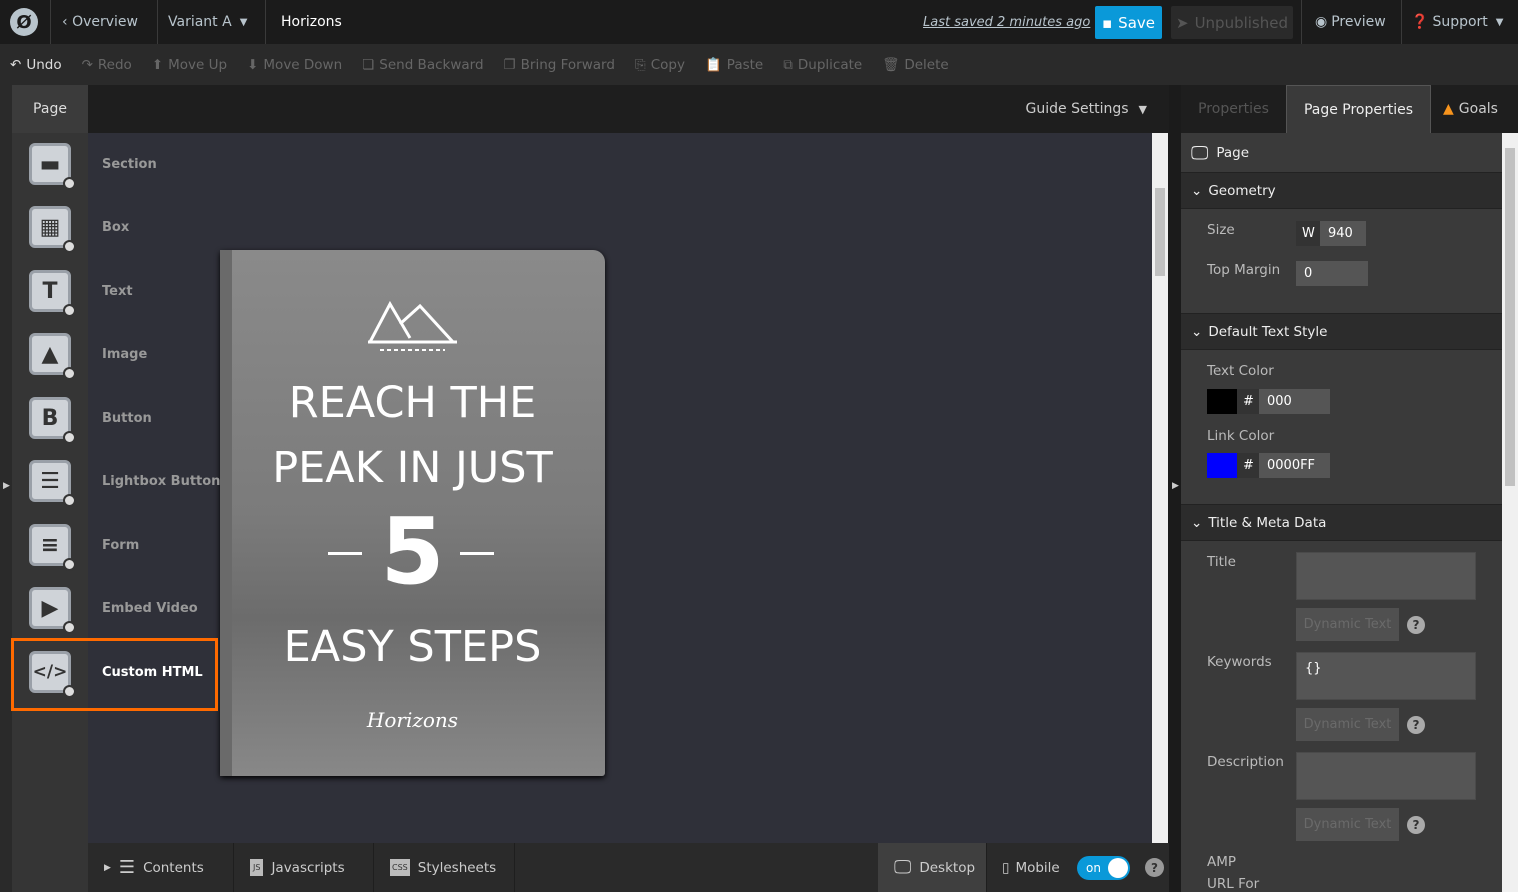 The height and width of the screenshot is (892, 1518). Describe the element at coordinates (1242, 190) in the screenshot. I see `geometry-label: Geometry` at that location.